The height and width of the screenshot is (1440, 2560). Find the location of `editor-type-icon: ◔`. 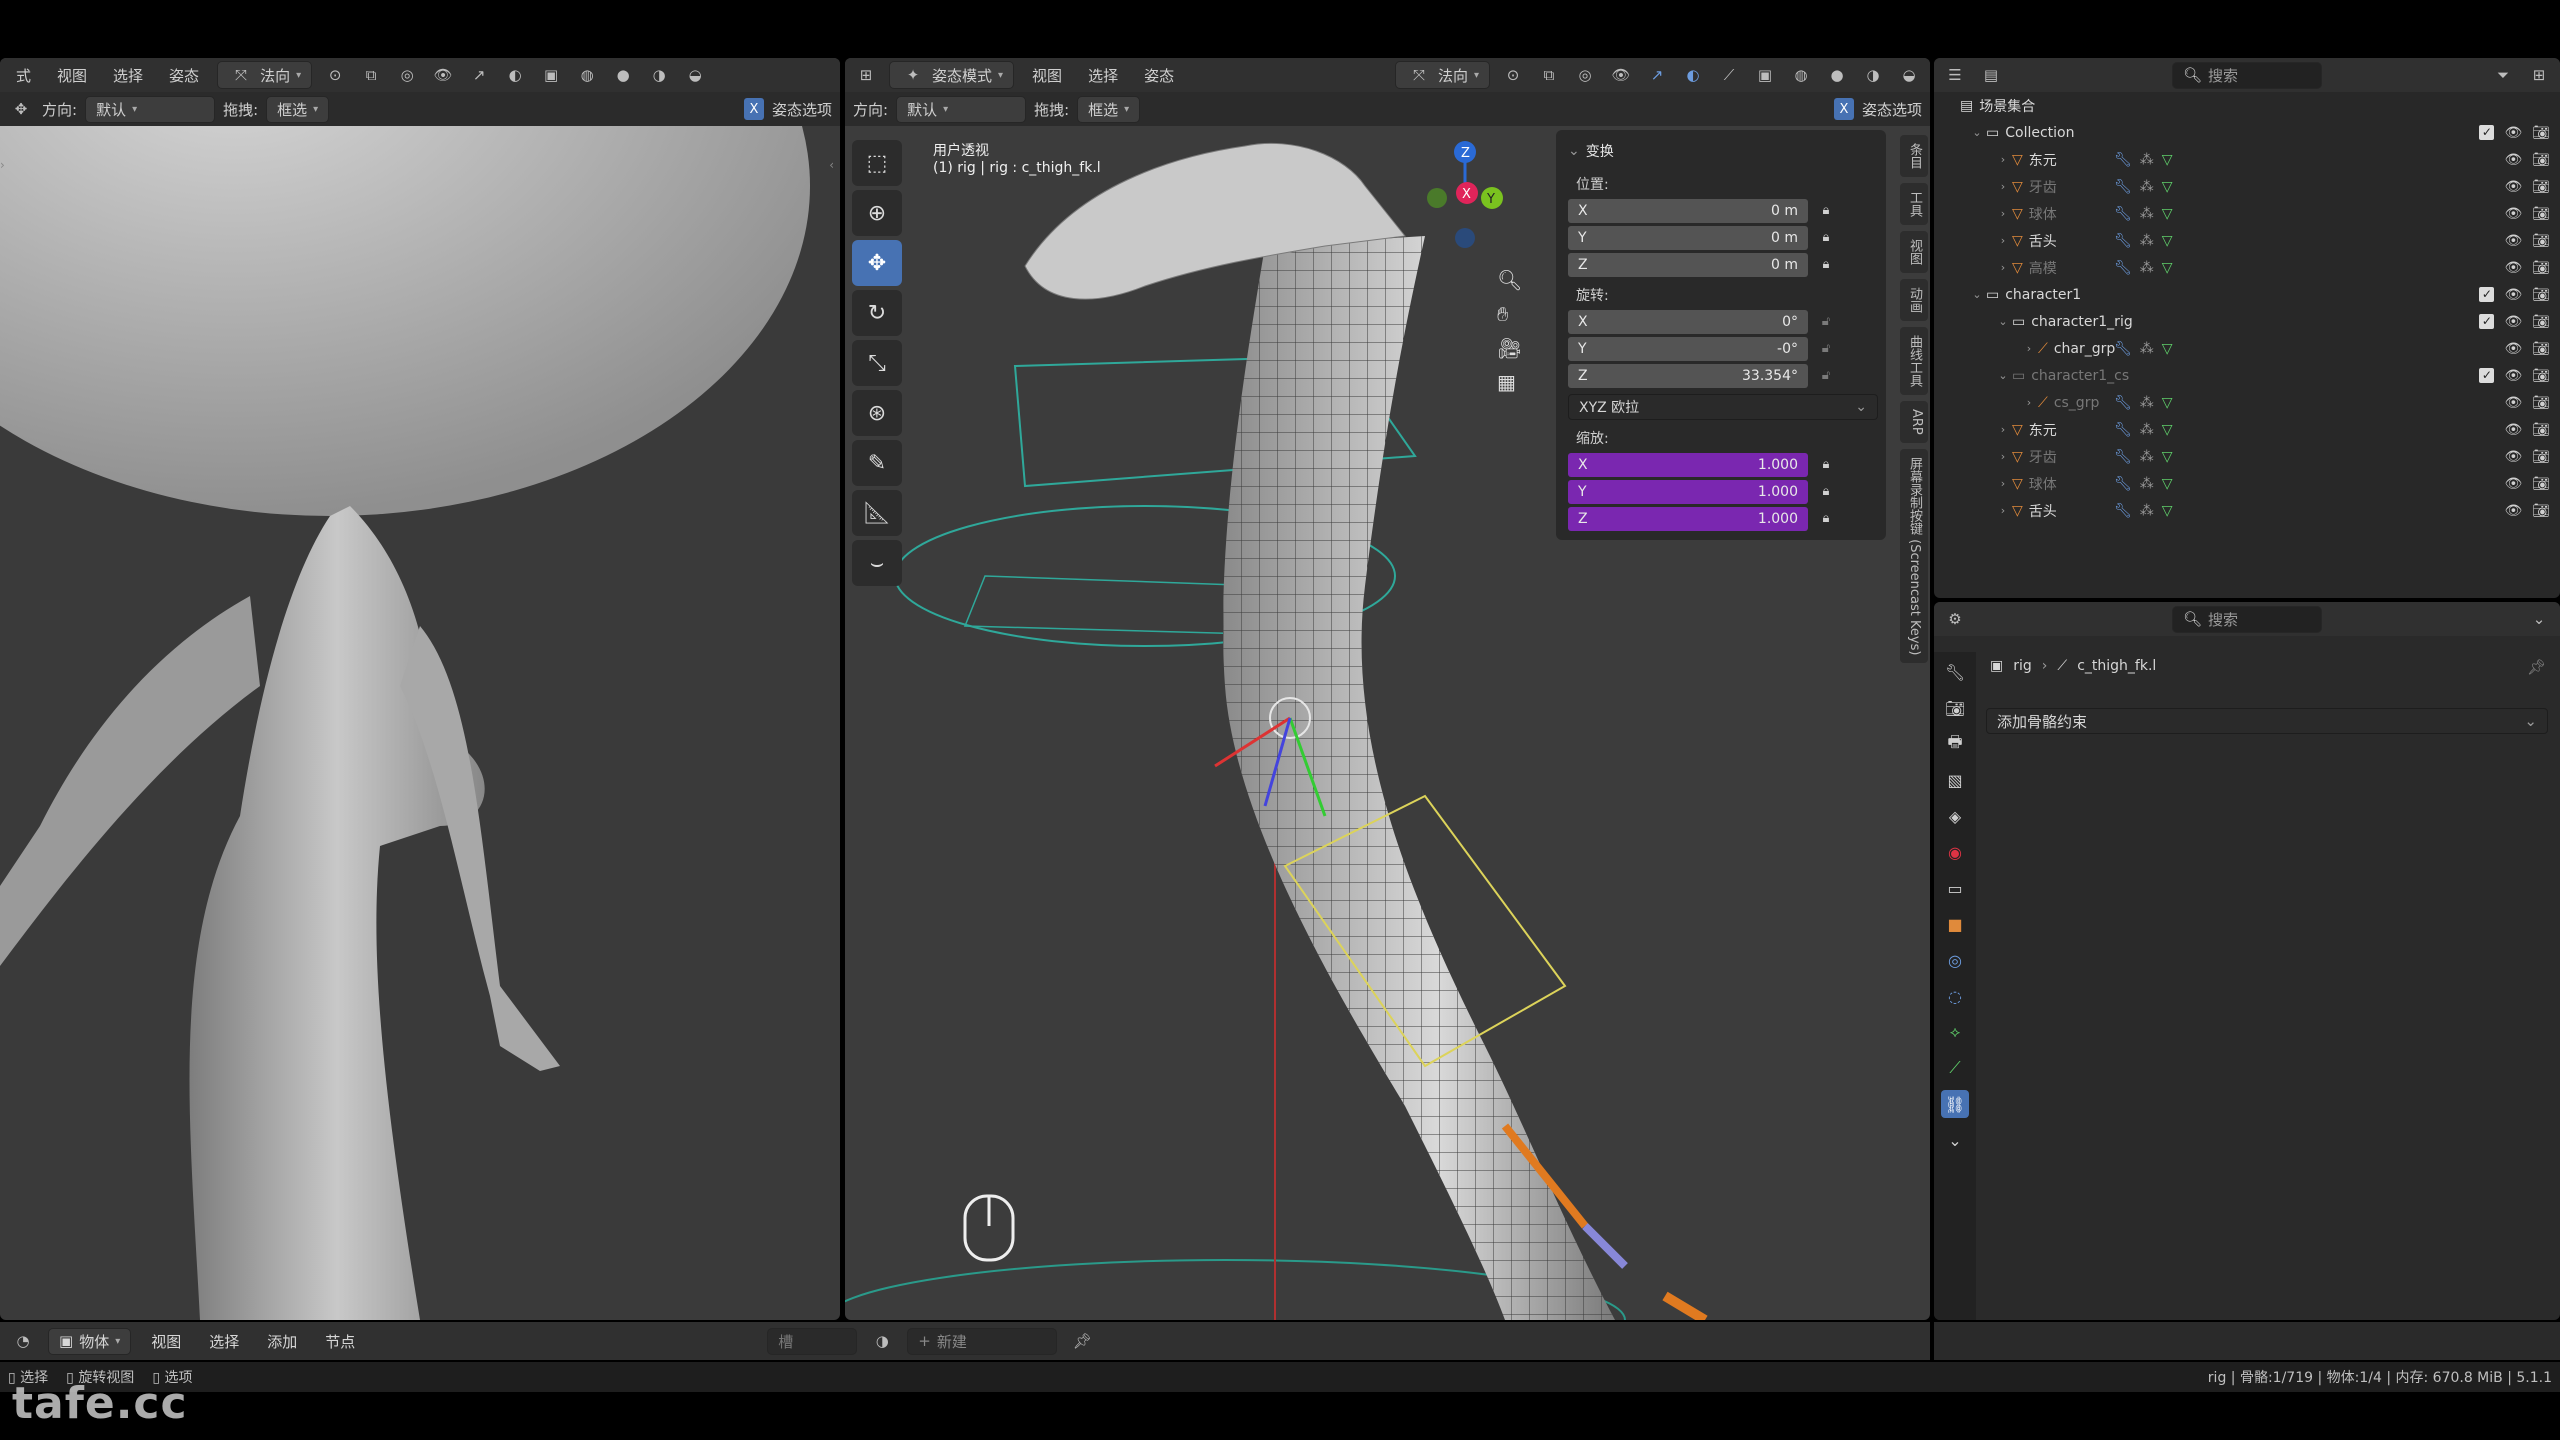

editor-type-icon: ◔ is located at coordinates (23, 1341).